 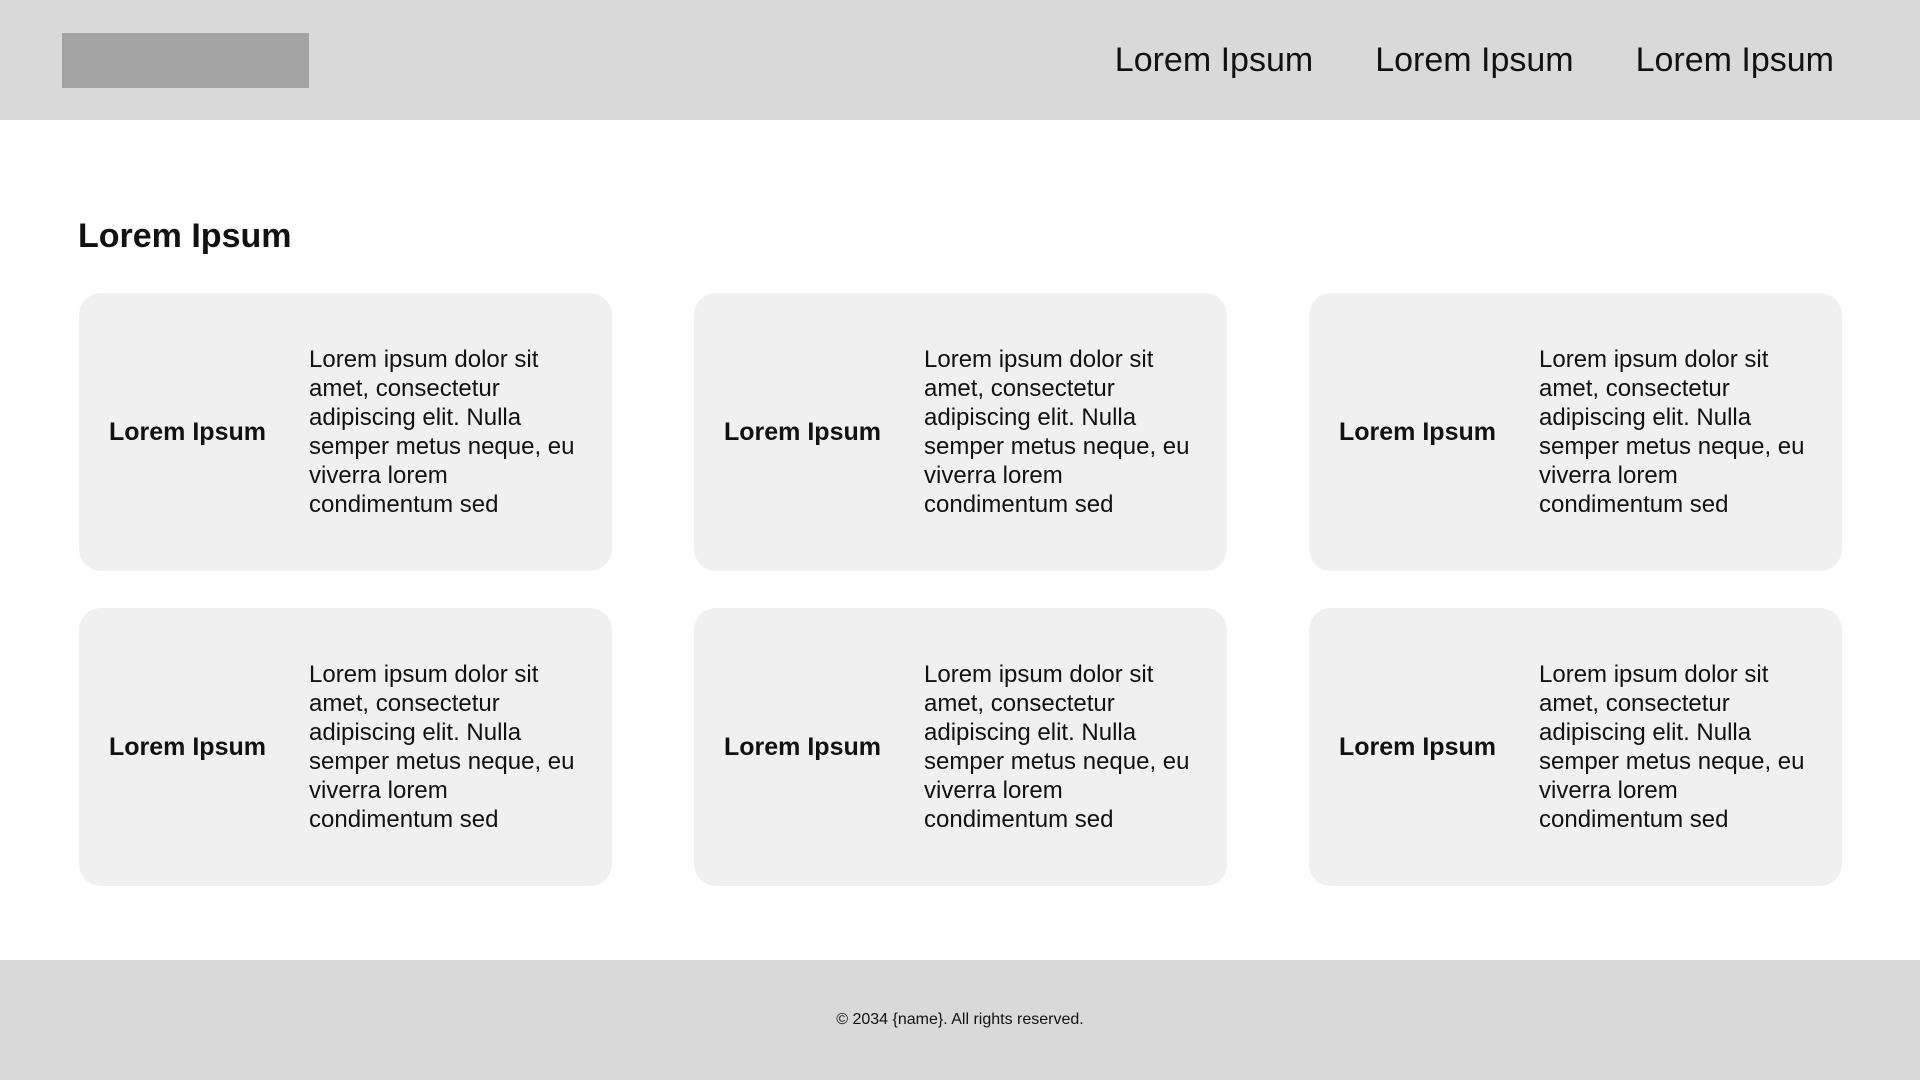 What do you see at coordinates (960, 60) in the screenshot?
I see `site-header: Lorem Ipsum Lorem Ipsum Lorem Ipsum` at bounding box center [960, 60].